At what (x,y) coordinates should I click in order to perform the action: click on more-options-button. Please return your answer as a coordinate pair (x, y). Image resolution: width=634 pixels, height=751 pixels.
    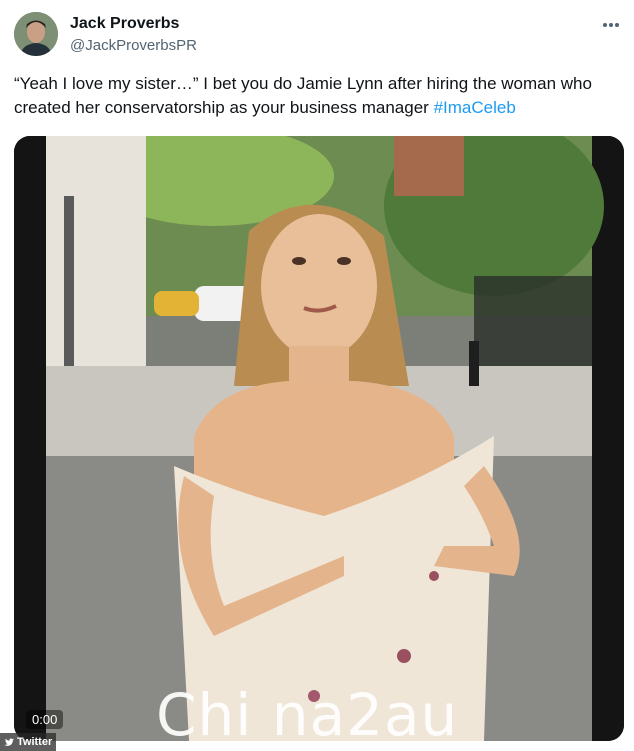
    Looking at the image, I should click on (611, 25).